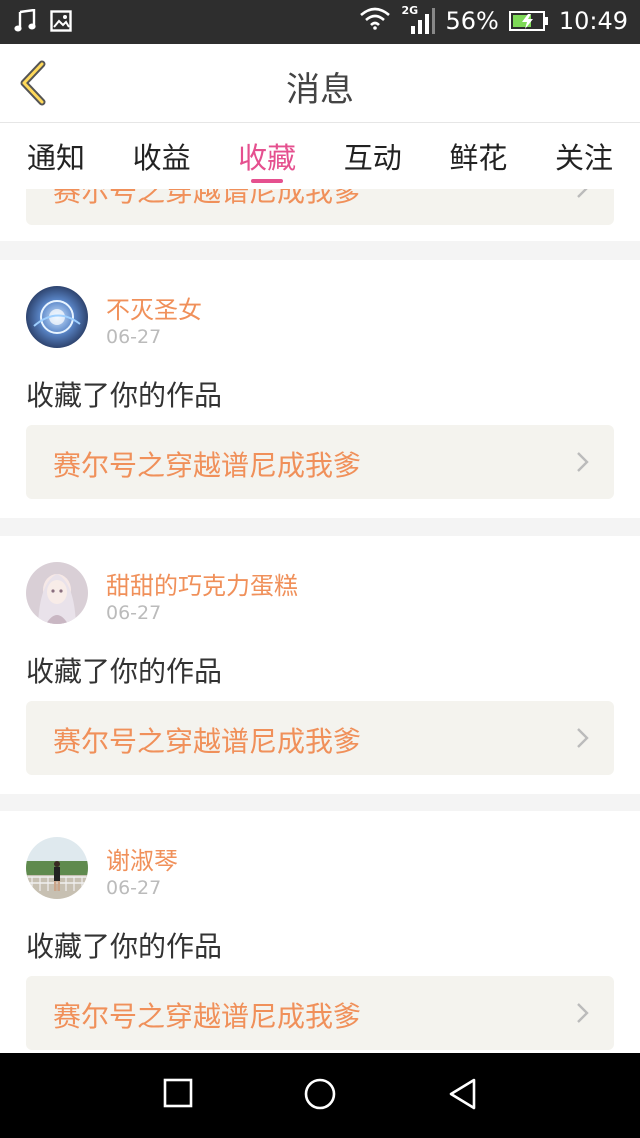 This screenshot has width=640, height=1138. Describe the element at coordinates (584, 156) in the screenshot. I see `tab-following: 关注` at that location.